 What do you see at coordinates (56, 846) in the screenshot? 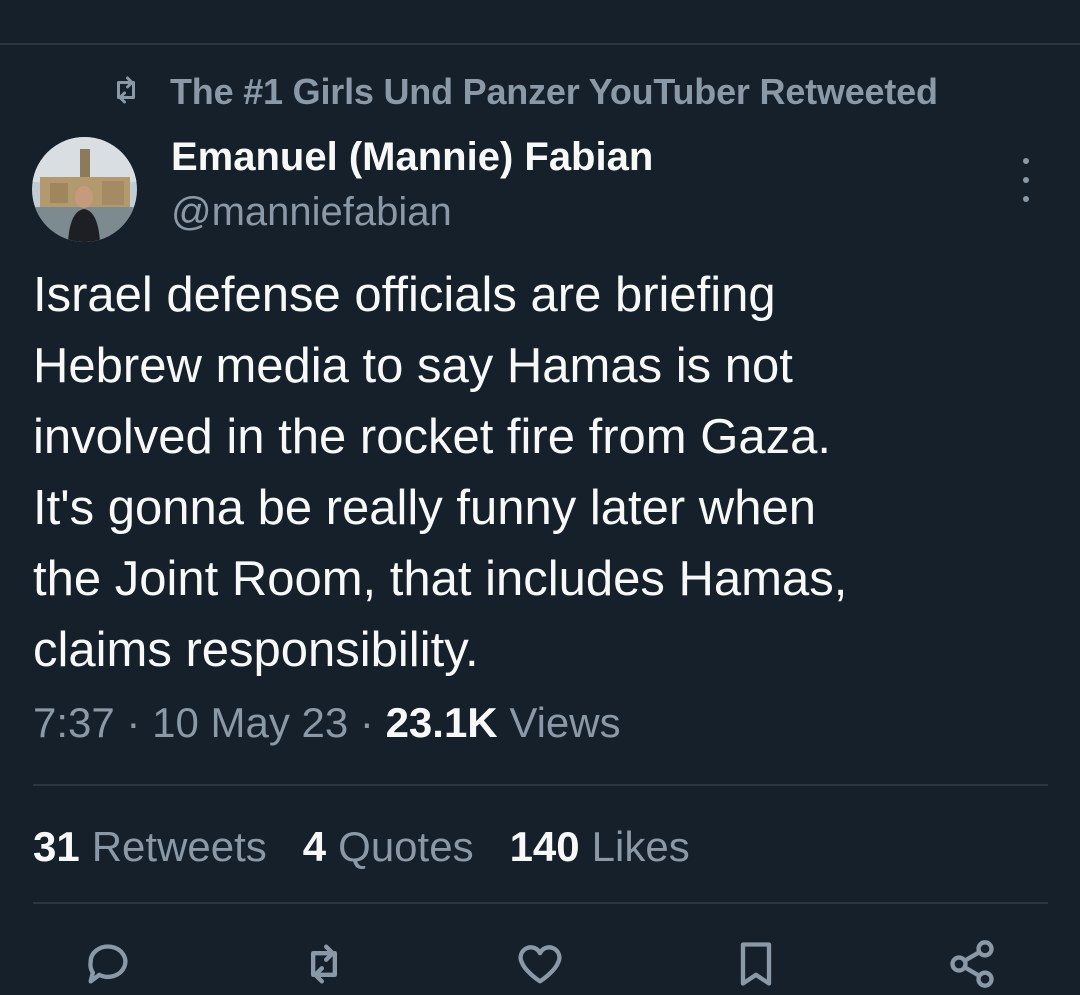
I see `retweets-count: 31` at bounding box center [56, 846].